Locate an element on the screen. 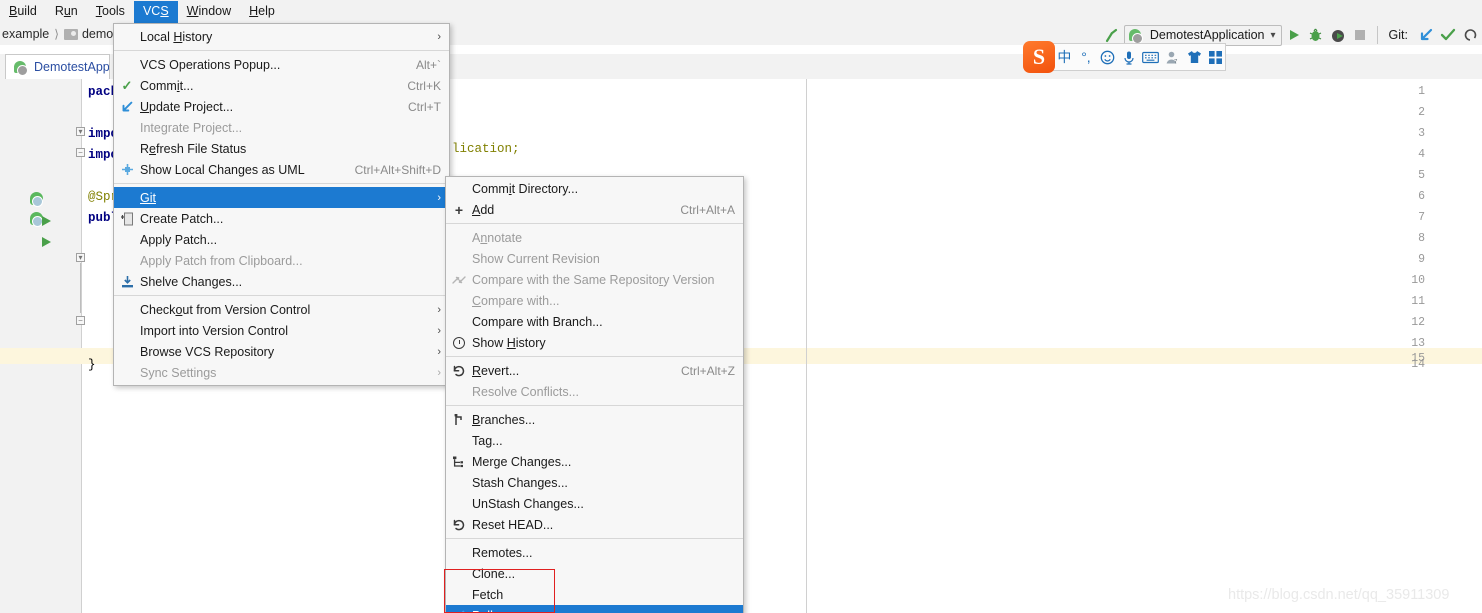 This screenshot has width=1482, height=613. menu-item-label: Show Current Revision is located at coordinates (536, 258).